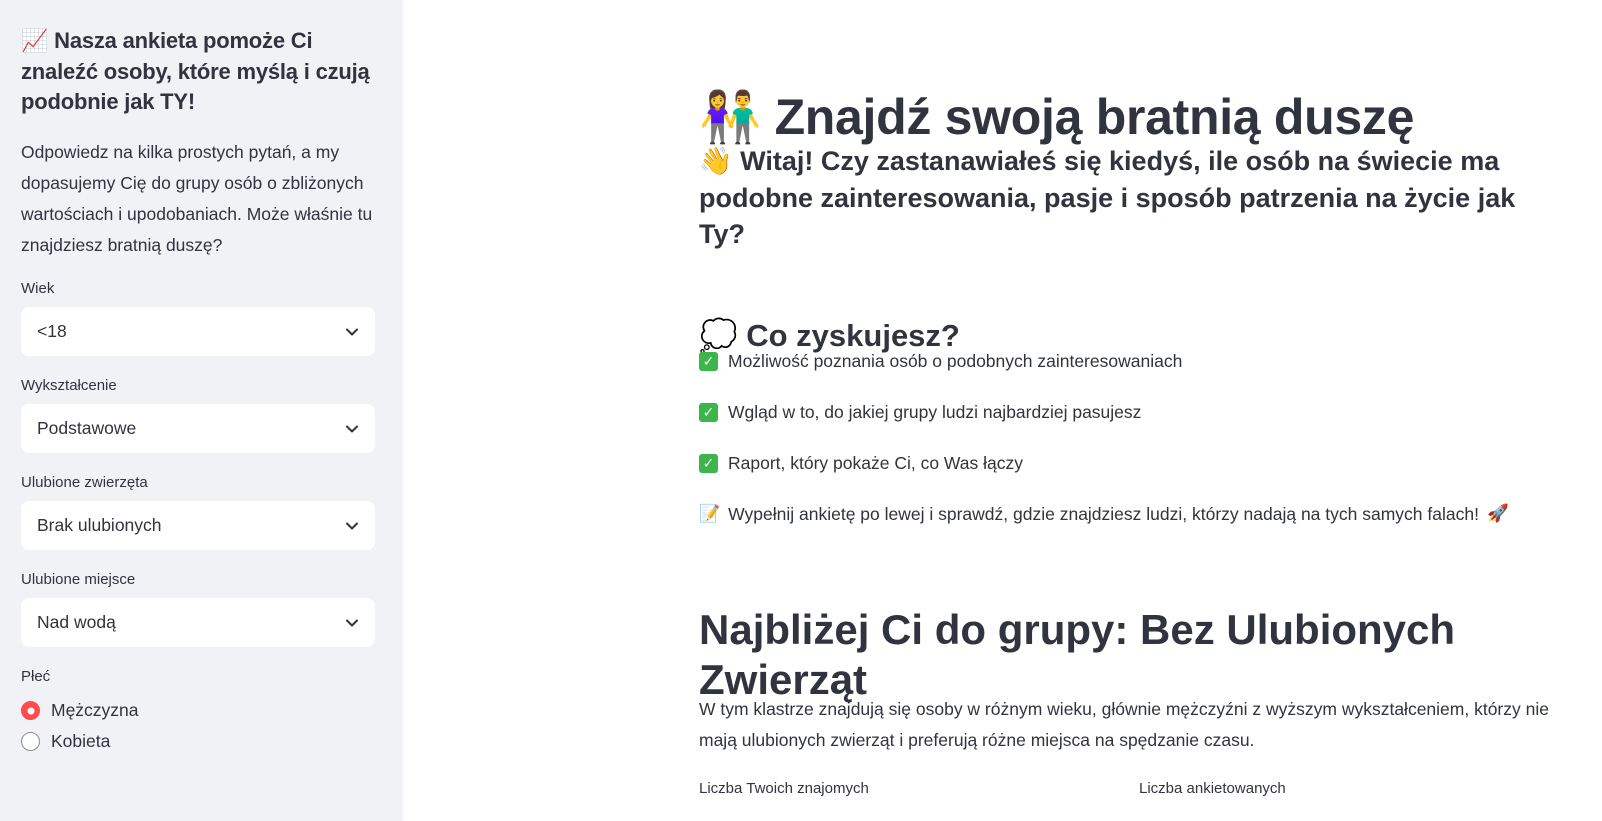  I want to click on gender-option-male: Mężczyzna, so click(198, 710).